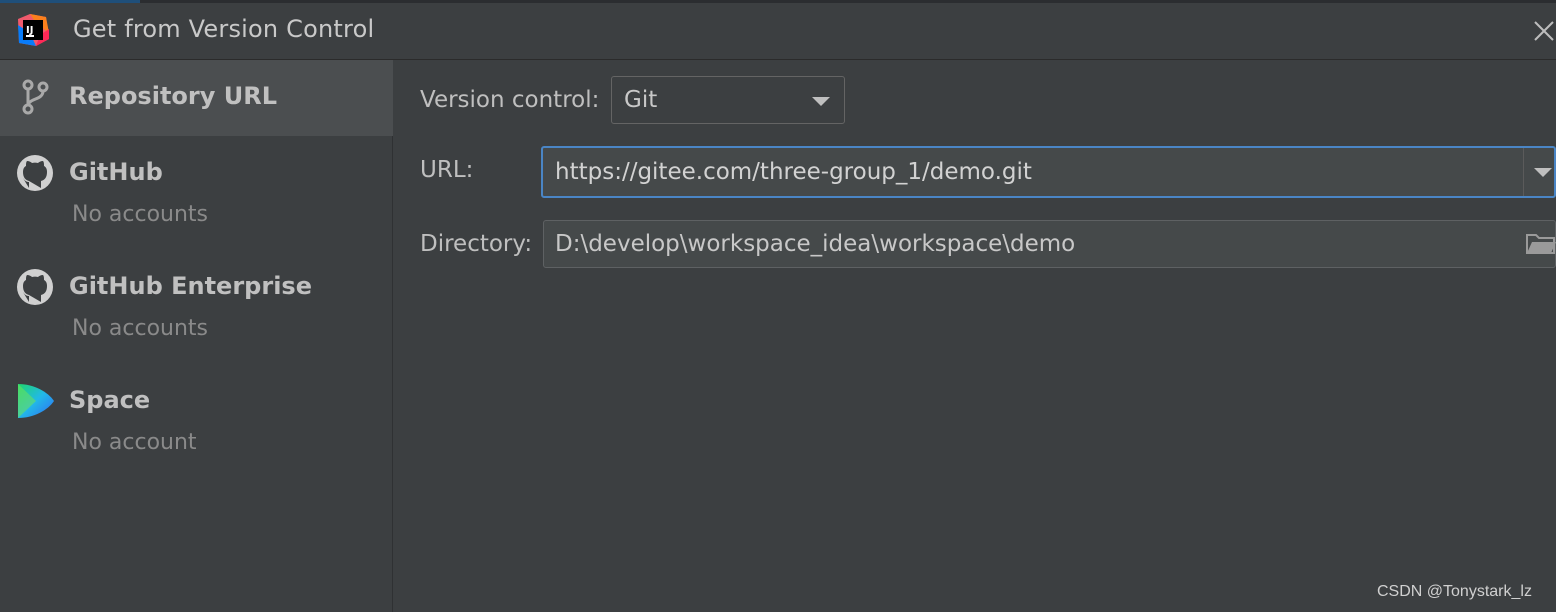 Image resolution: width=1556 pixels, height=612 pixels. What do you see at coordinates (1024, 244) in the screenshot?
I see `directory-input` at bounding box center [1024, 244].